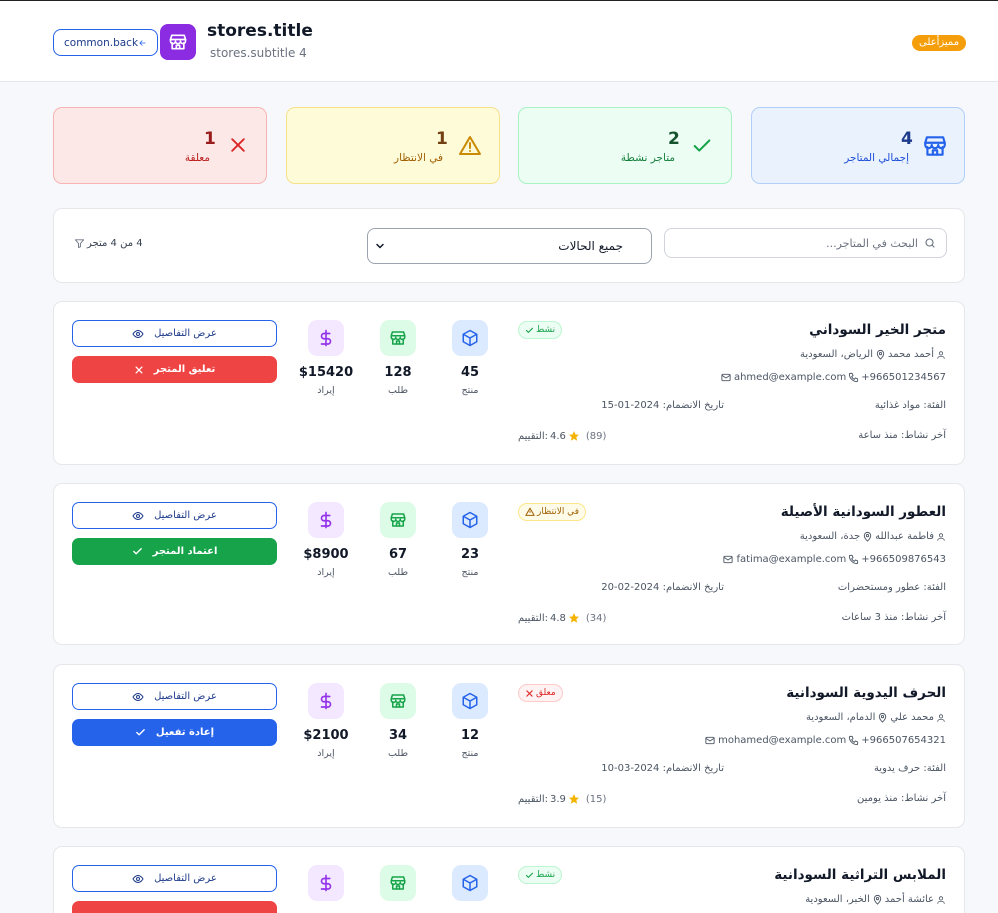  Describe the element at coordinates (791, 559) in the screenshot. I see `store-email: fatima@example.com` at that location.